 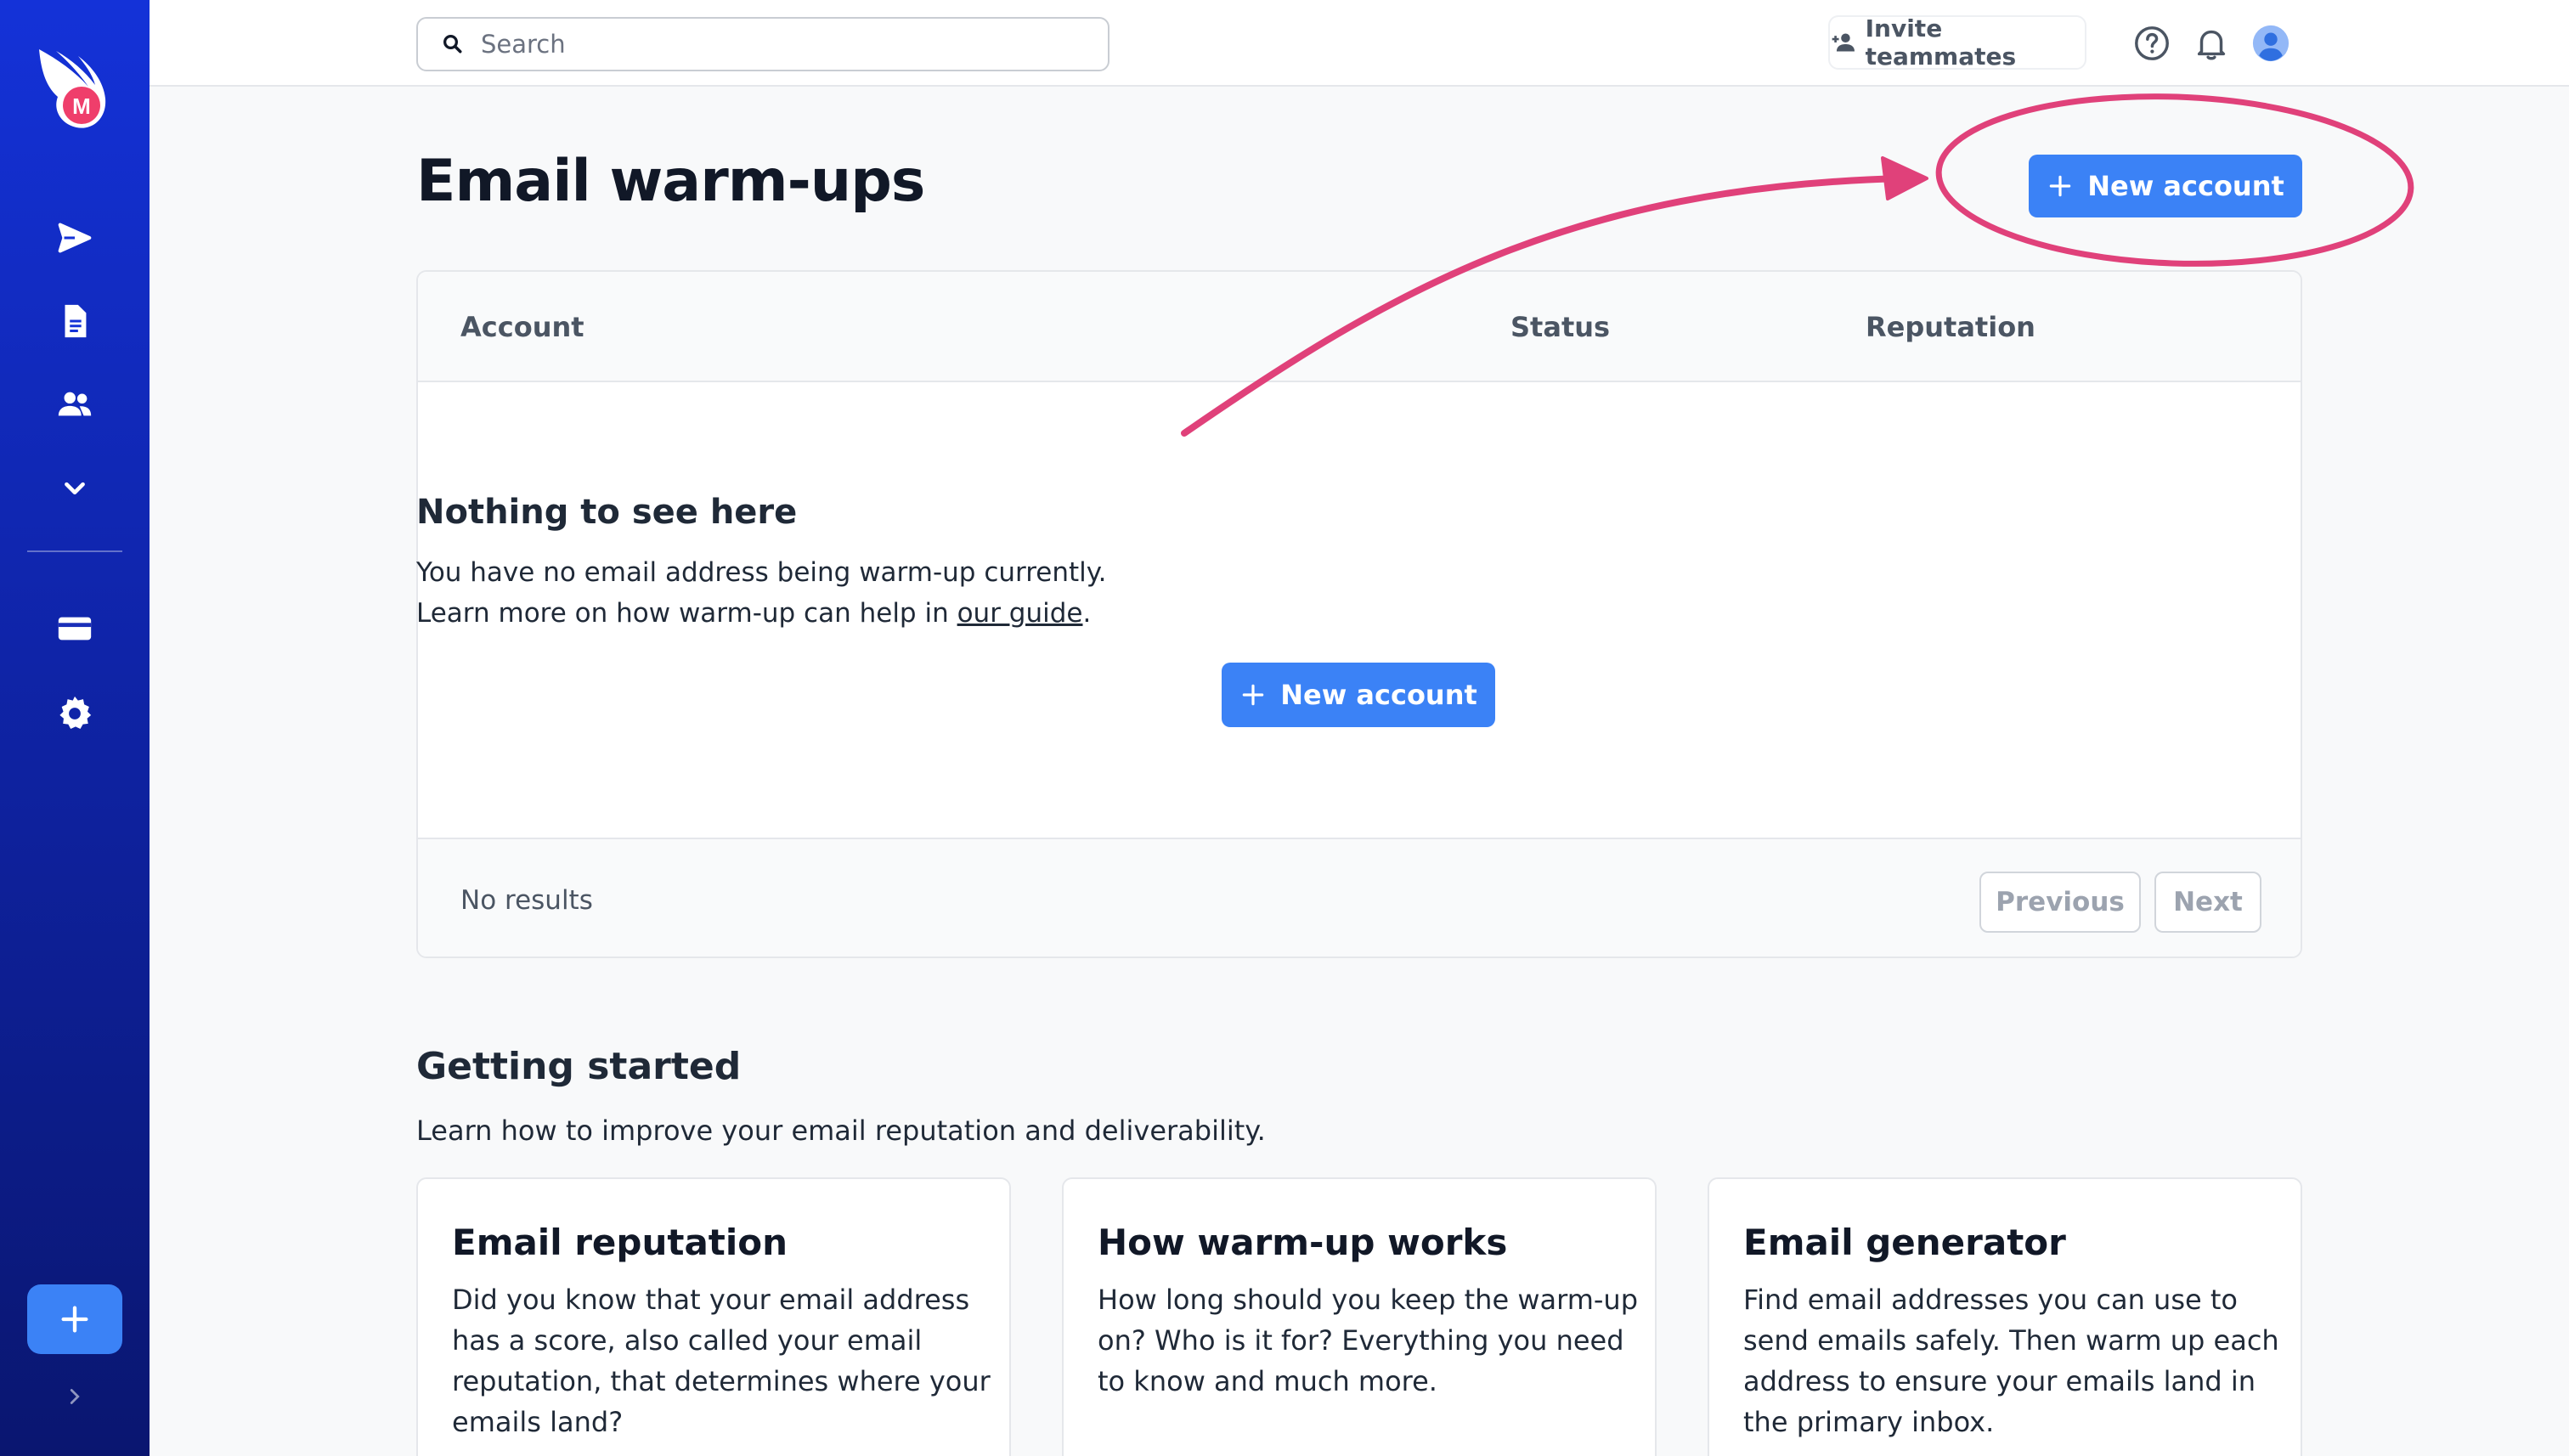 I want to click on table-footer: No results Previous Next, so click(x=1360, y=897).